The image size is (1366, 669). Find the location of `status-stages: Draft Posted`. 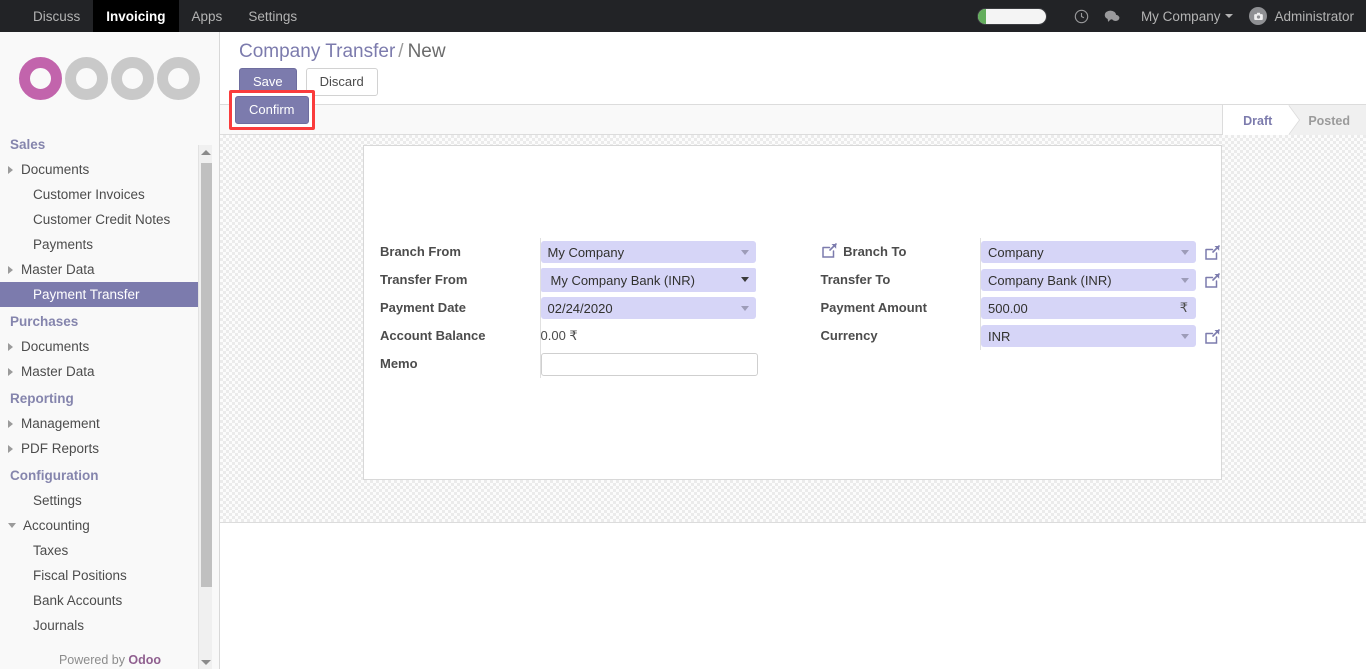

status-stages: Draft Posted is located at coordinates (1294, 120).